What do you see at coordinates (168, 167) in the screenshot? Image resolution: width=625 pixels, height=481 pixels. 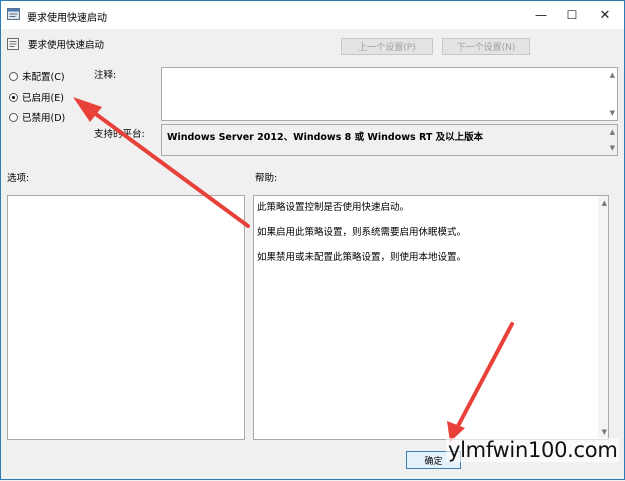 I see `annotation-arrow-to-enabled` at bounding box center [168, 167].